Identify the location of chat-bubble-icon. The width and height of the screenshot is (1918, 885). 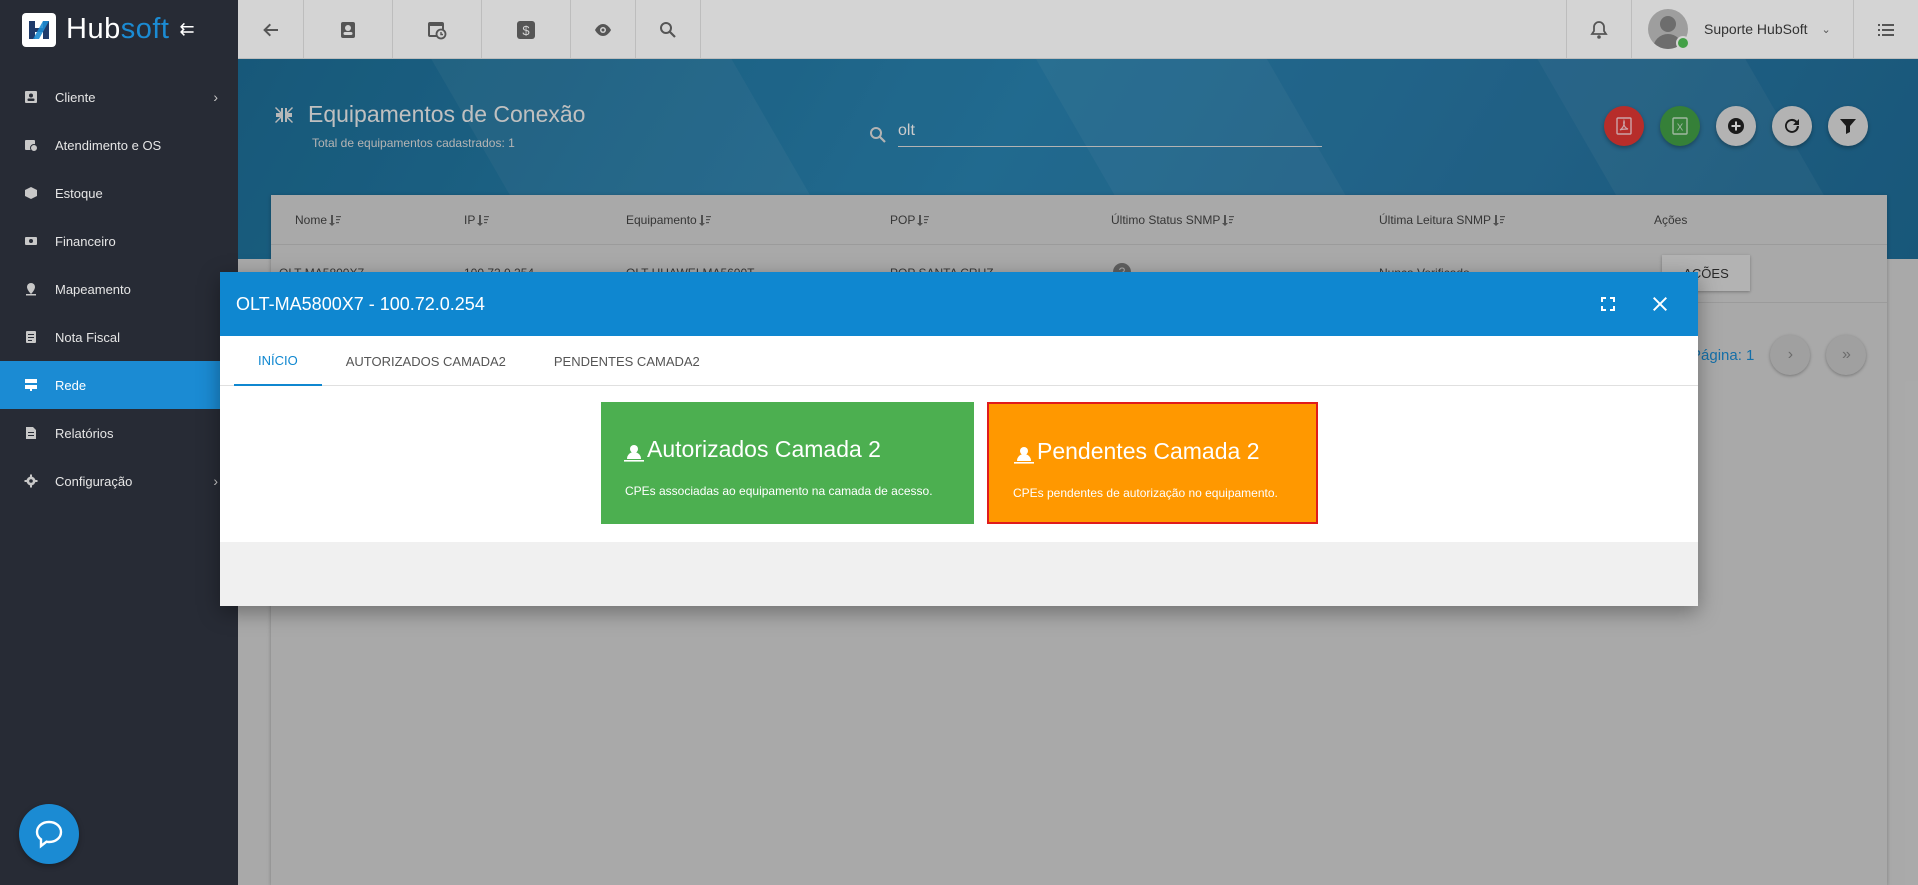
(49, 834).